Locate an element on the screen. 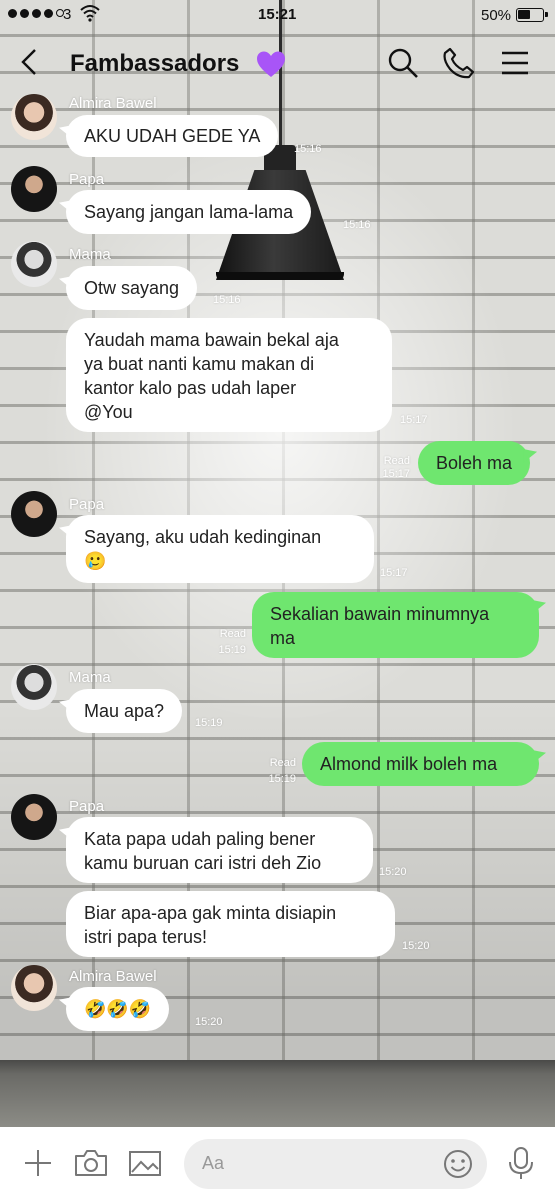 The height and width of the screenshot is (1200, 555). message-input-placeholder: Aa is located at coordinates (213, 1163).